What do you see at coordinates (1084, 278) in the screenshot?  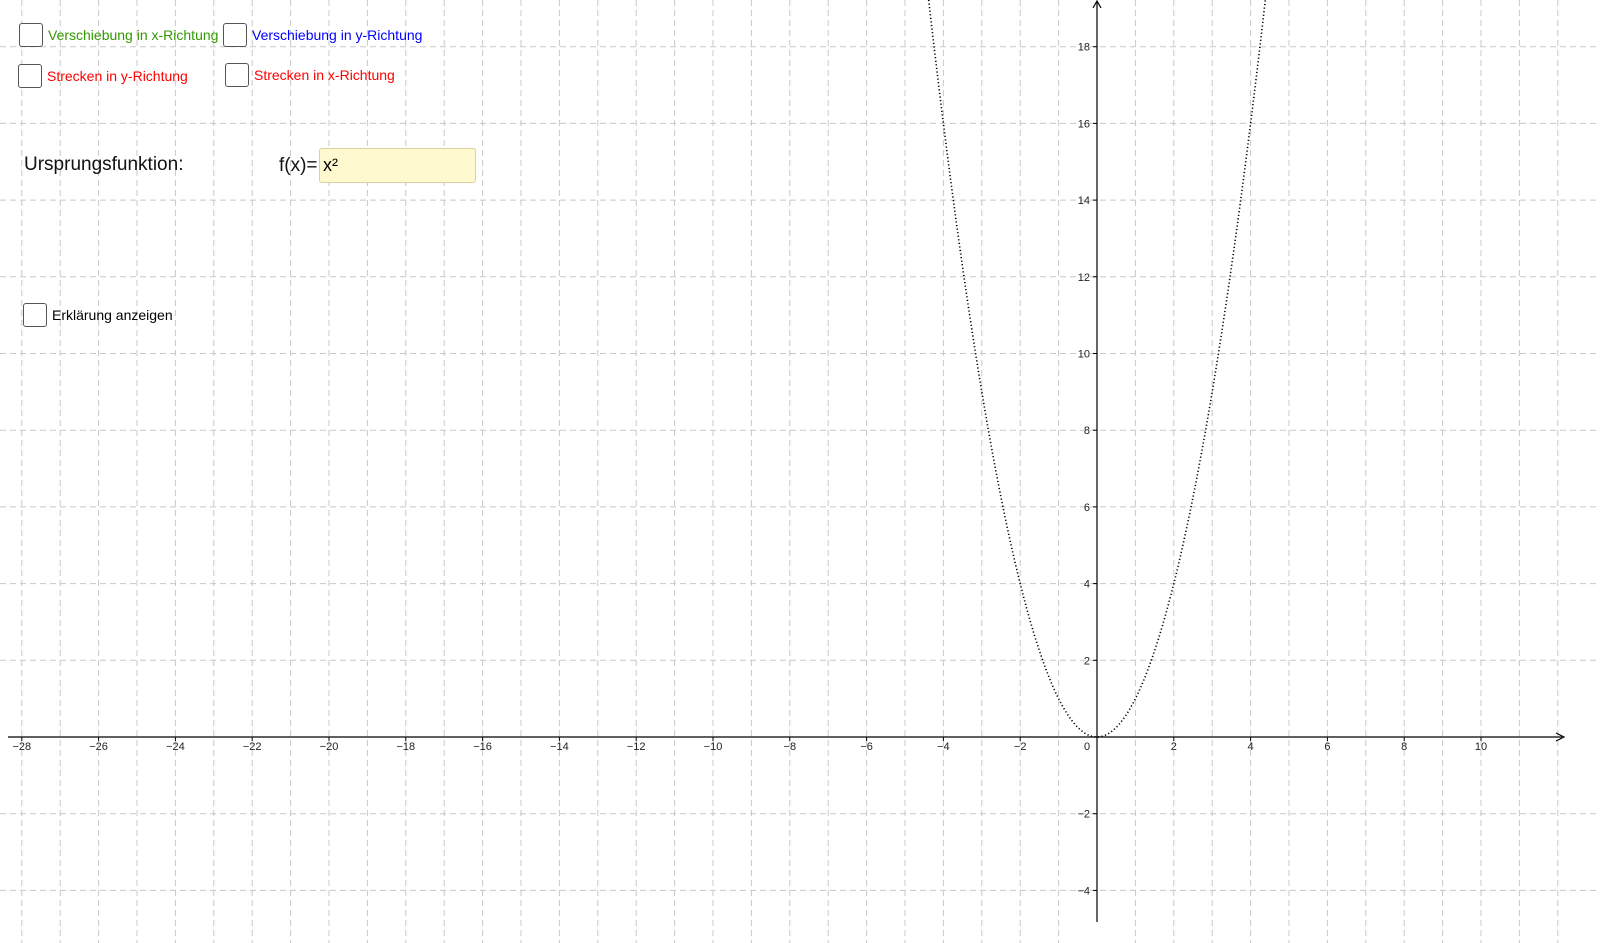 I see `y-tick-label: 12` at bounding box center [1084, 278].